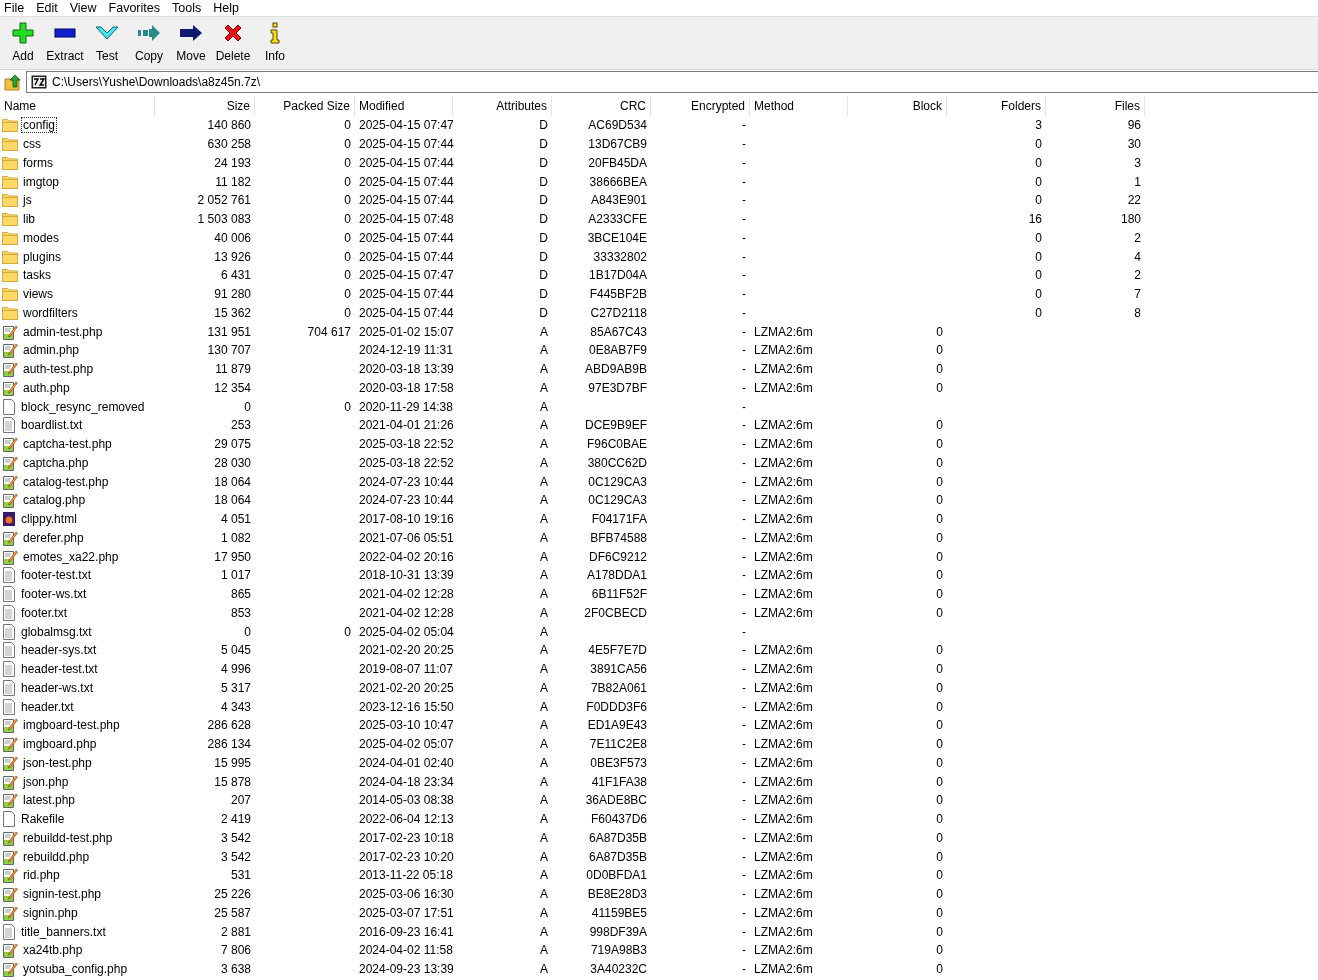 The height and width of the screenshot is (980, 1318). What do you see at coordinates (50, 312) in the screenshot?
I see `file-name: wordfilters` at bounding box center [50, 312].